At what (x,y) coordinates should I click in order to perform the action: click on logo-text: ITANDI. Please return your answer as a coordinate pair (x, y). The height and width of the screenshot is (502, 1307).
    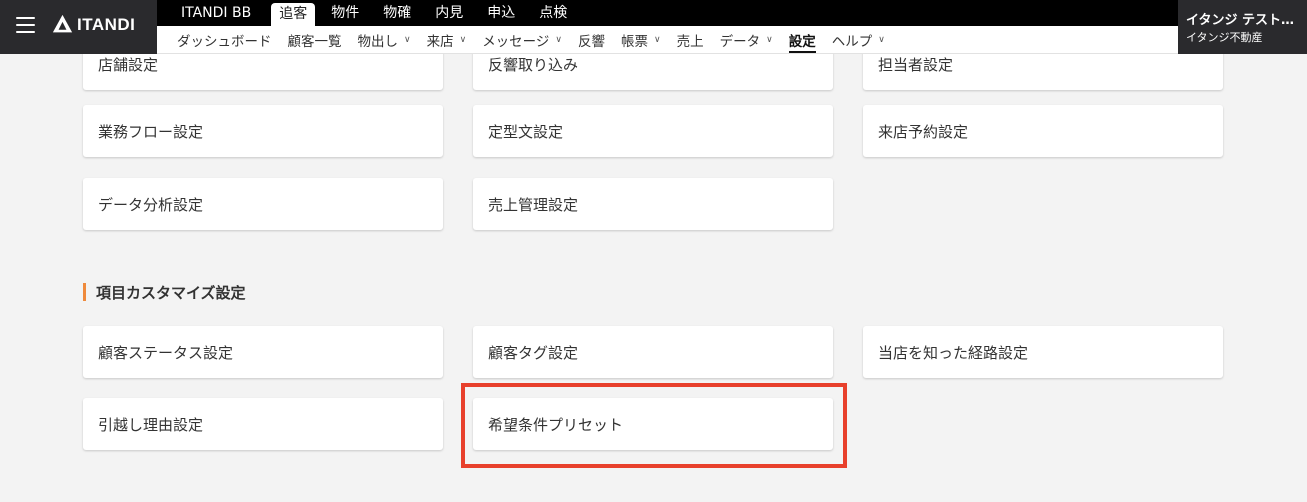
    Looking at the image, I should click on (106, 24).